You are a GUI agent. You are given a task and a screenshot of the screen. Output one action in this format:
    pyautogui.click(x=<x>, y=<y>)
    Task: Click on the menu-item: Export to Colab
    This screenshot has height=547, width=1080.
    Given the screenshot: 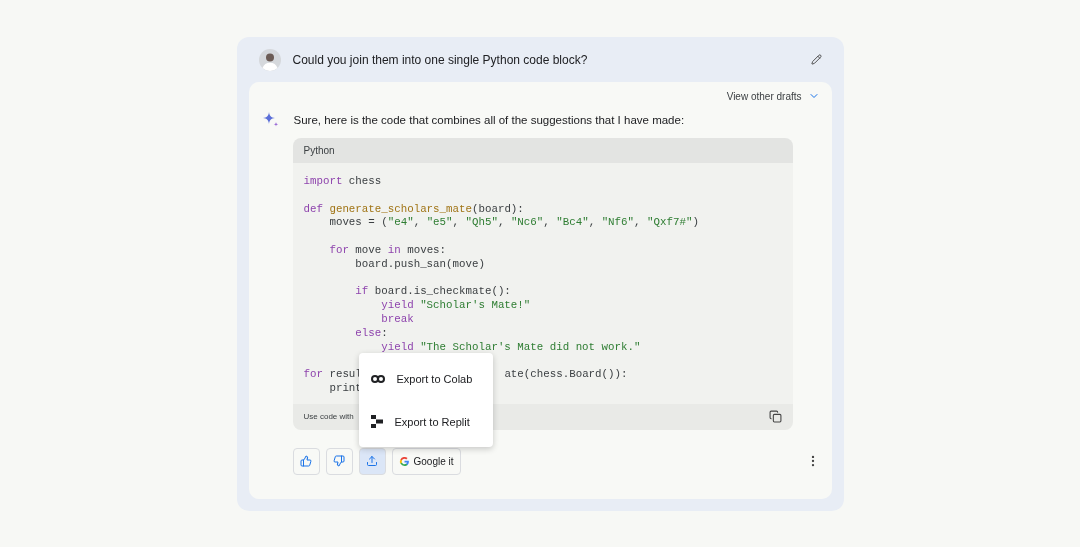 What is the action you would take?
    pyautogui.click(x=425, y=378)
    